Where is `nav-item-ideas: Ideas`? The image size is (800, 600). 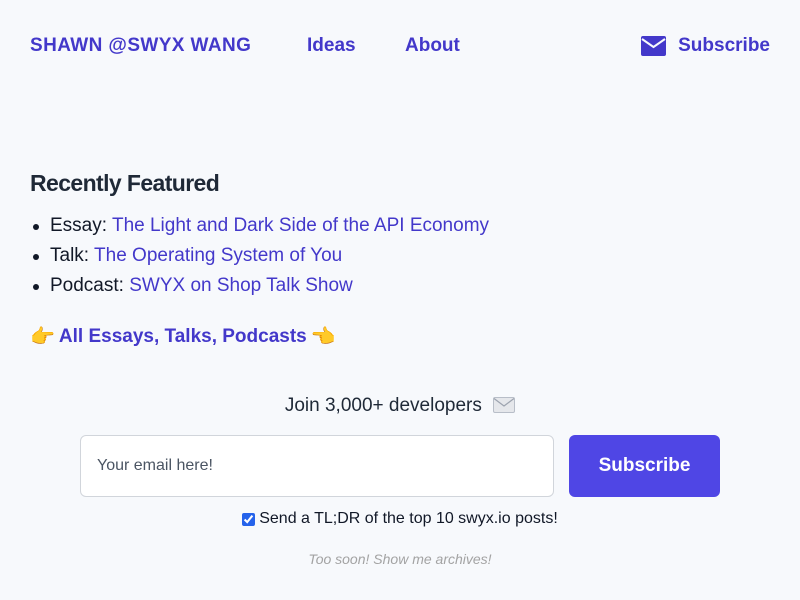 nav-item-ideas: Ideas is located at coordinates (331, 46).